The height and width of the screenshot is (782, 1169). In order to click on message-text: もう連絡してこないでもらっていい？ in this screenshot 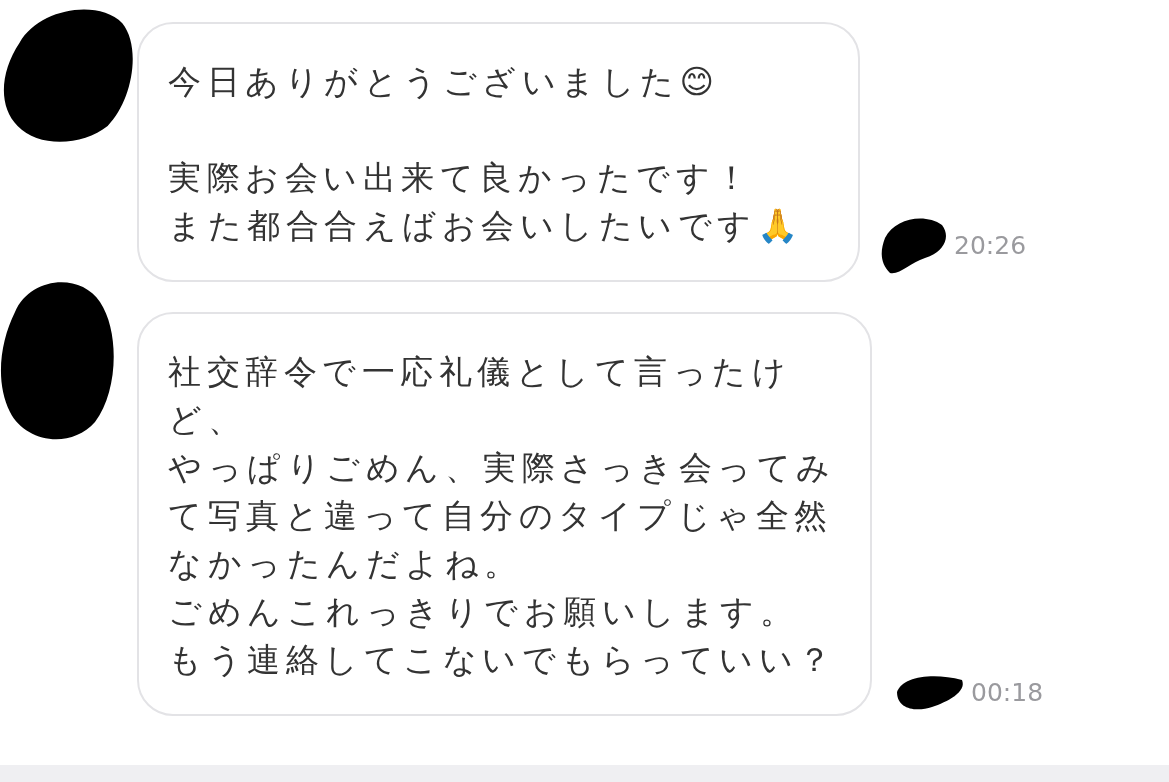, I will do `click(503, 660)`.